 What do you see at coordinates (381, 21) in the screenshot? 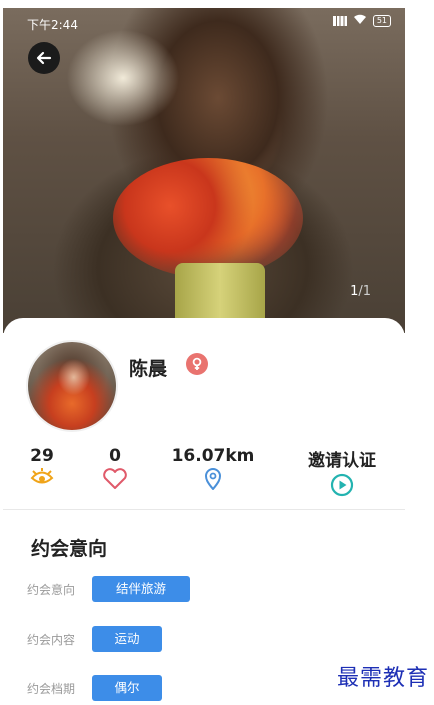
I see `battery-icon: 51` at bounding box center [381, 21].